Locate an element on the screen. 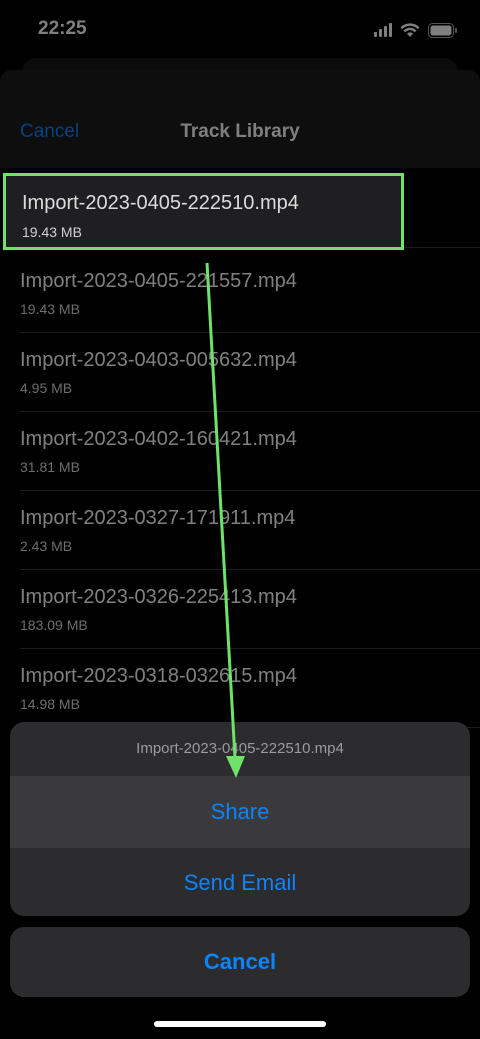 Image resolution: width=480 pixels, height=1039 pixels. share-button: Share is located at coordinates (240, 811).